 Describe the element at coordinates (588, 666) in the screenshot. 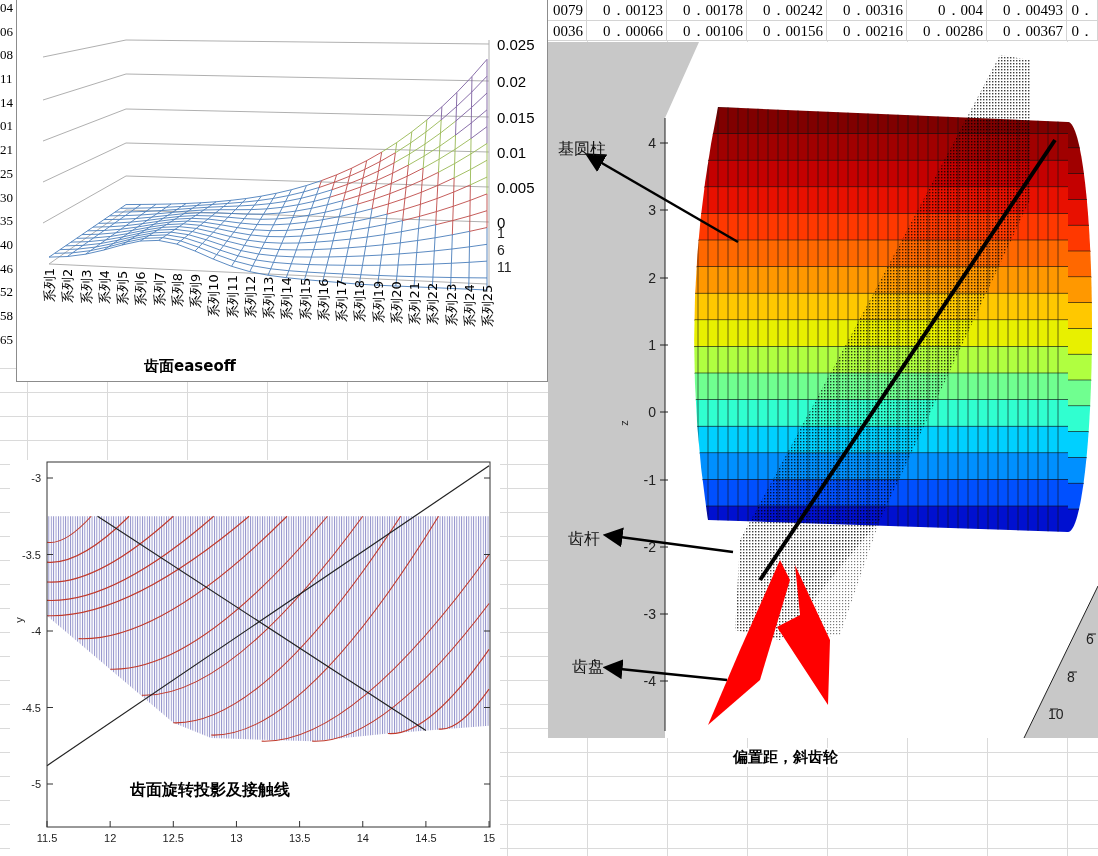

I see `annotation-label: 齿盘` at that location.